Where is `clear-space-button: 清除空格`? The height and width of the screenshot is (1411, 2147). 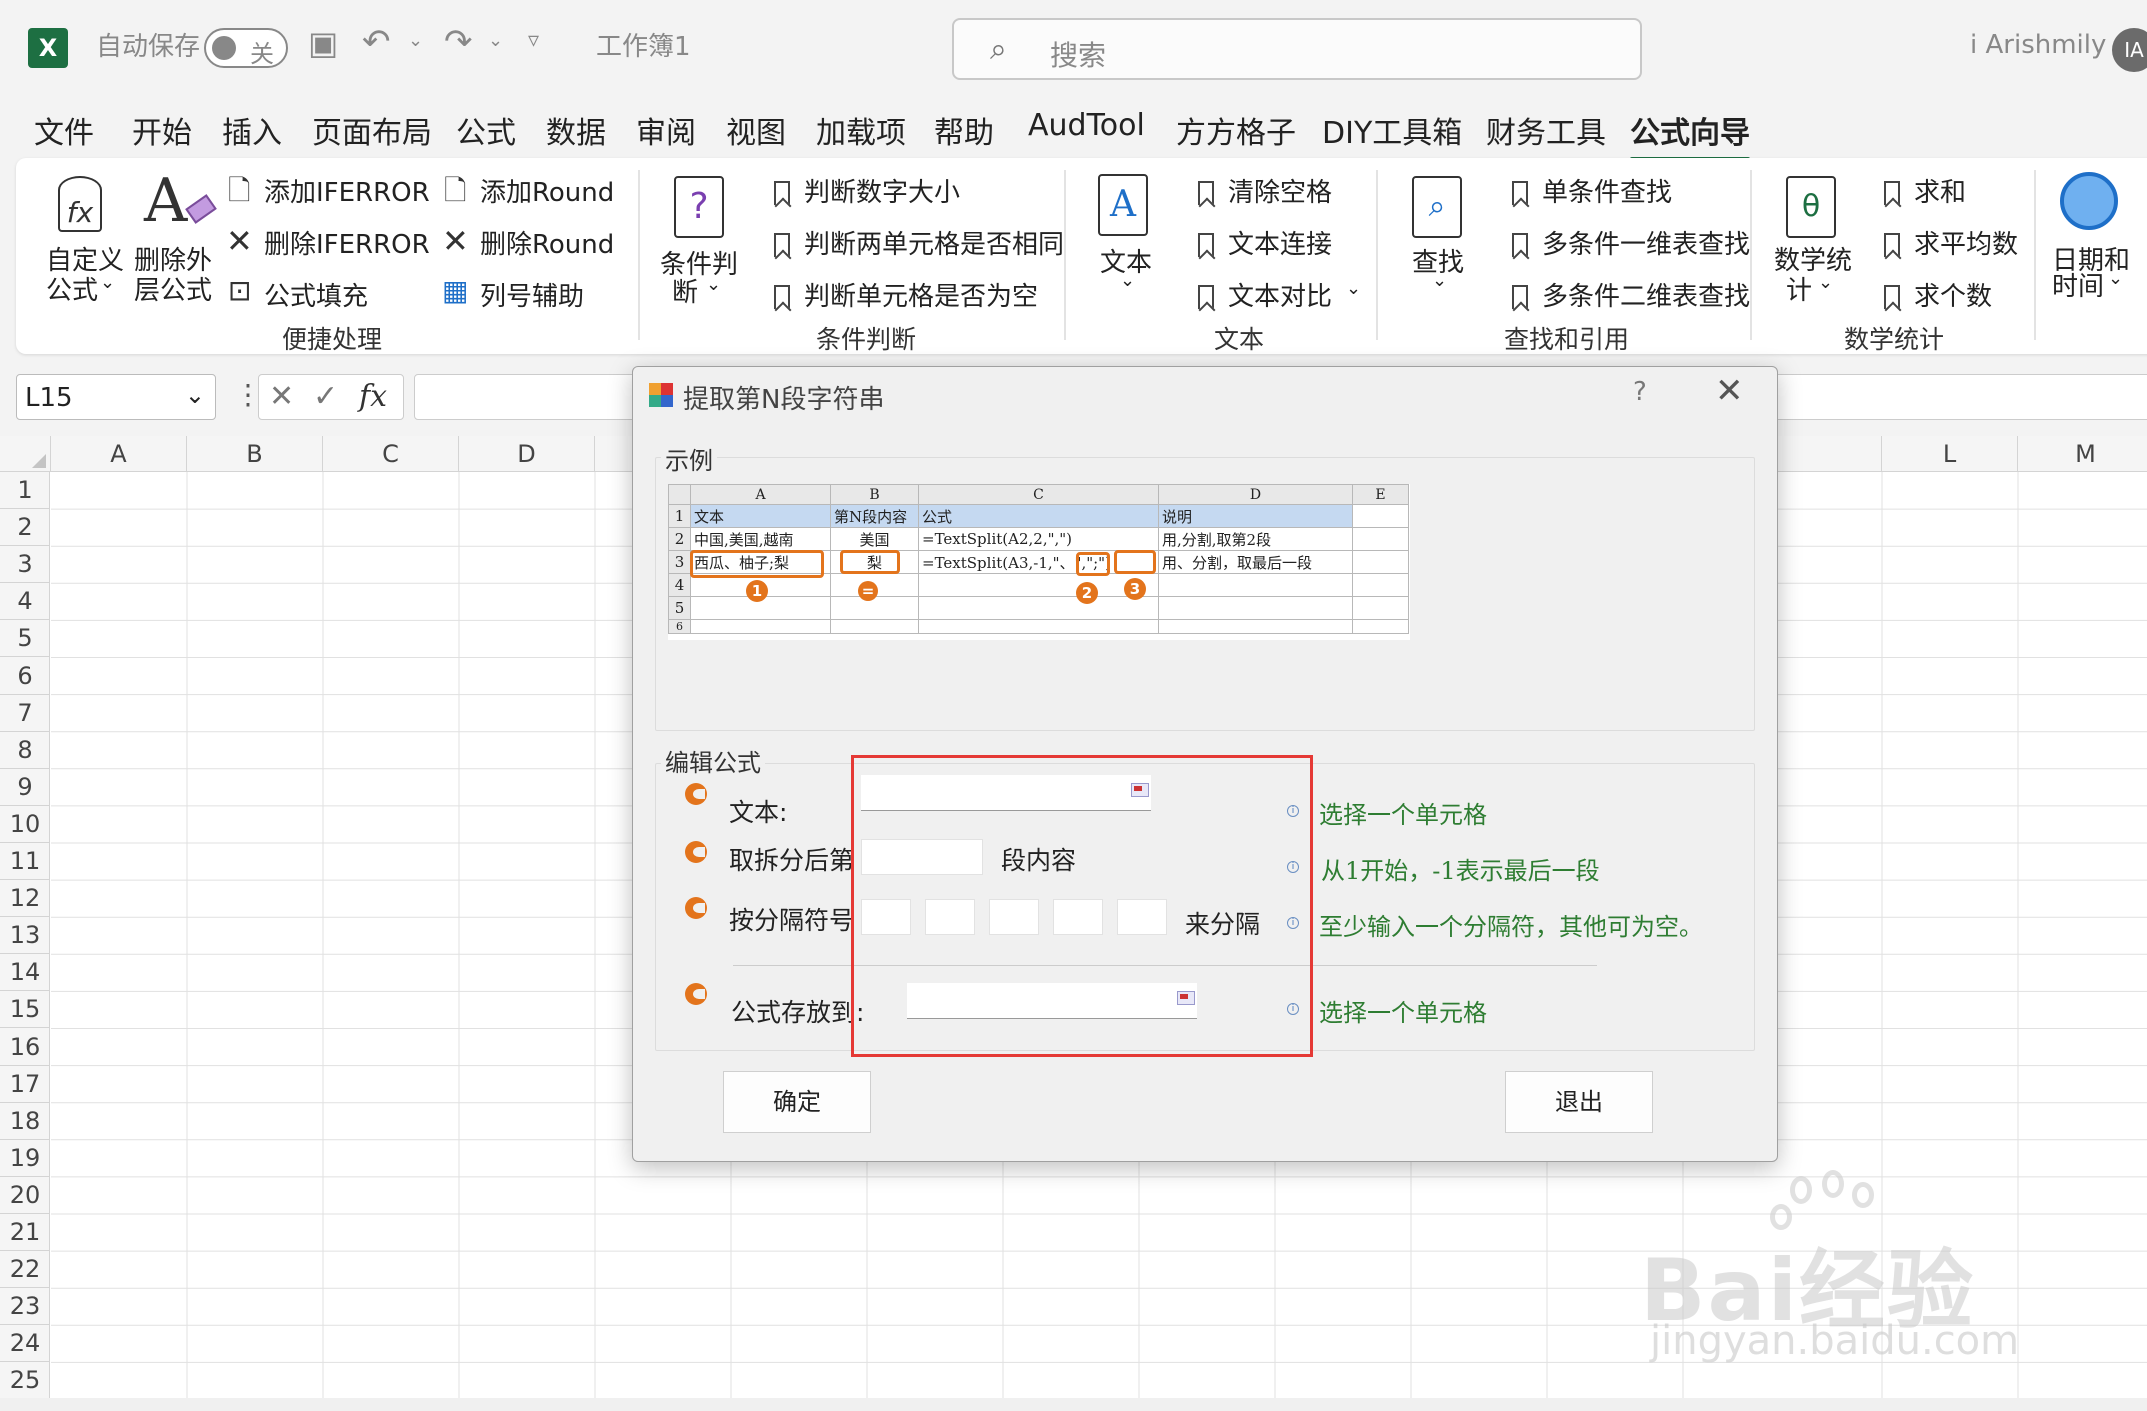 clear-space-button: 清除空格 is located at coordinates (1265, 190).